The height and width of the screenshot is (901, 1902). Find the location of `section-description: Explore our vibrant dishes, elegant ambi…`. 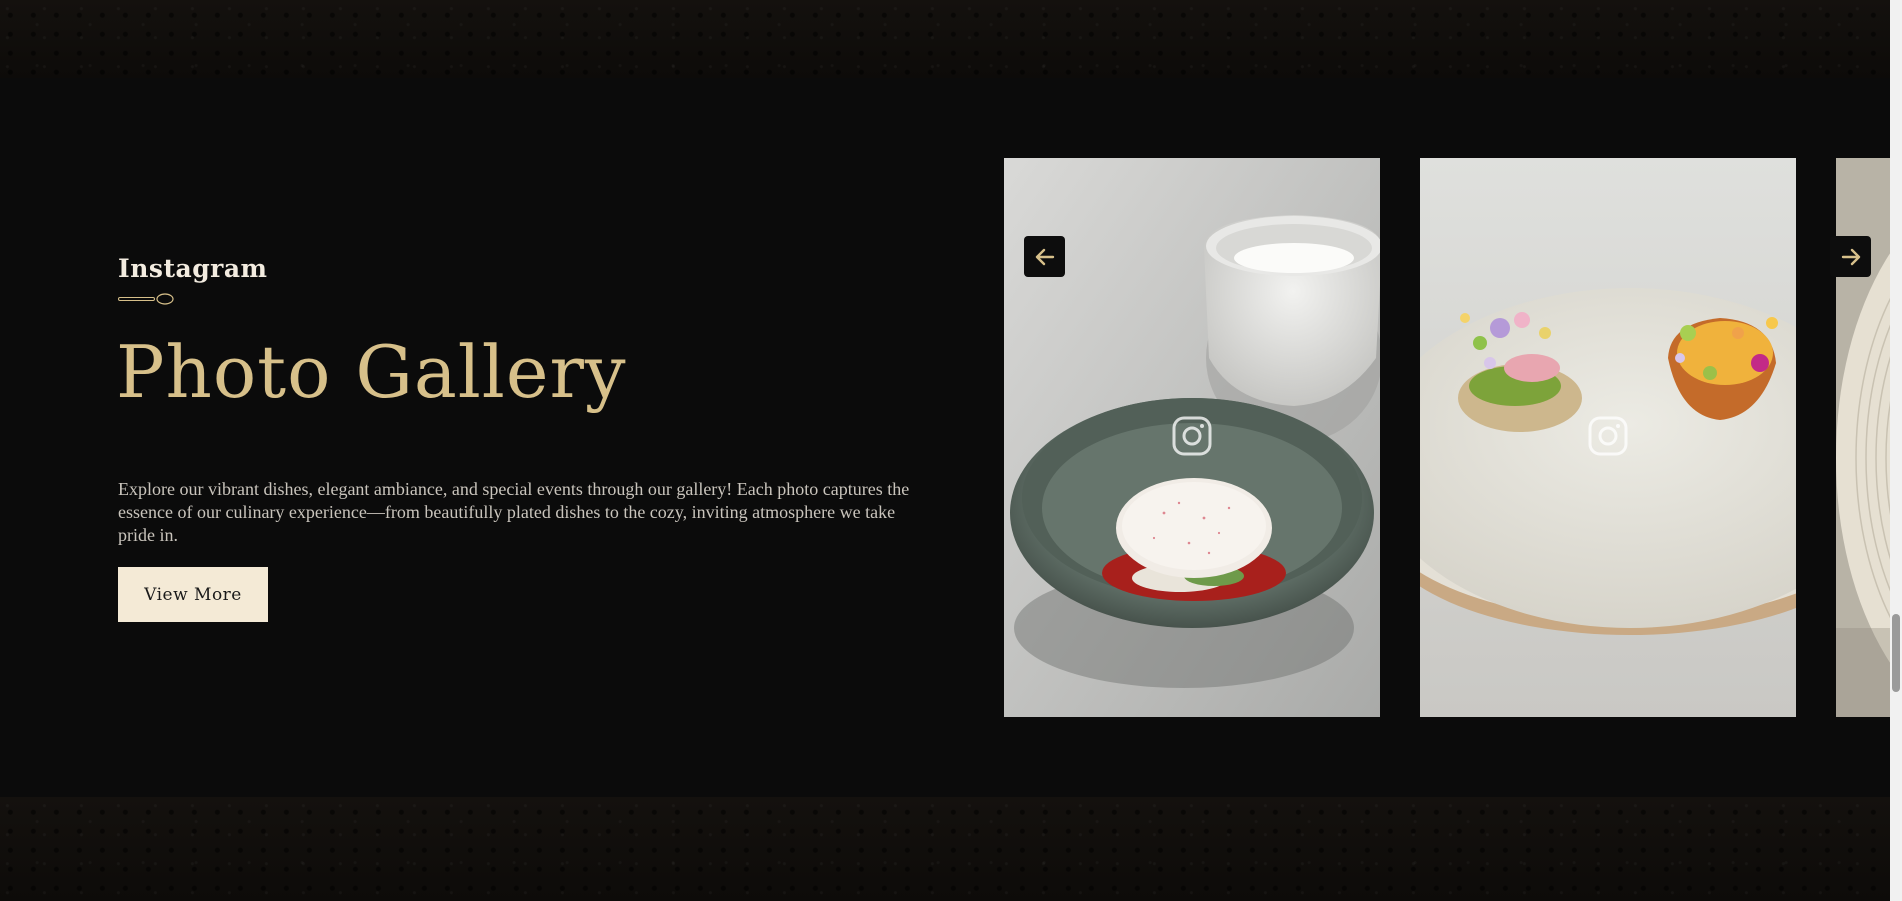

section-description: Explore our vibrant dishes, elegant ambi… is located at coordinates (514, 512).